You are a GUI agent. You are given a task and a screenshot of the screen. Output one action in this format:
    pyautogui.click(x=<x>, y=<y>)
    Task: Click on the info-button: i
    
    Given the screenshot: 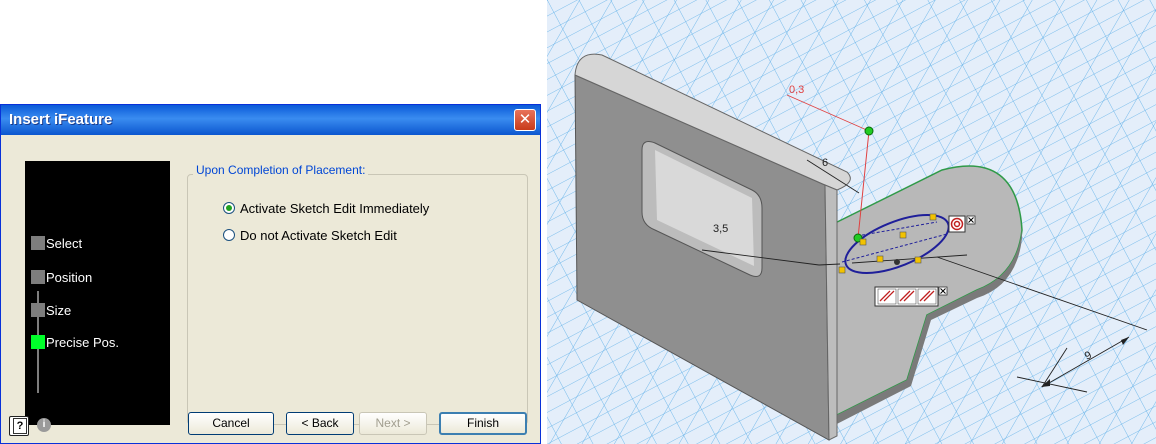 What is the action you would take?
    pyautogui.click(x=45, y=426)
    